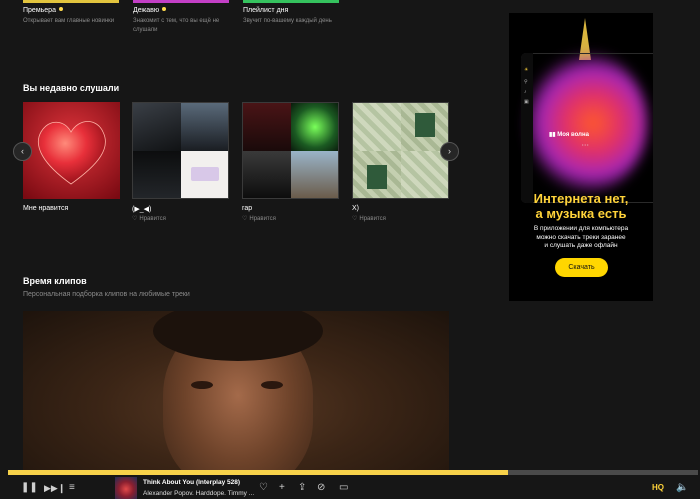 The width and height of the screenshot is (700, 499). I want to click on playlist-tile-liked, so click(71, 150).